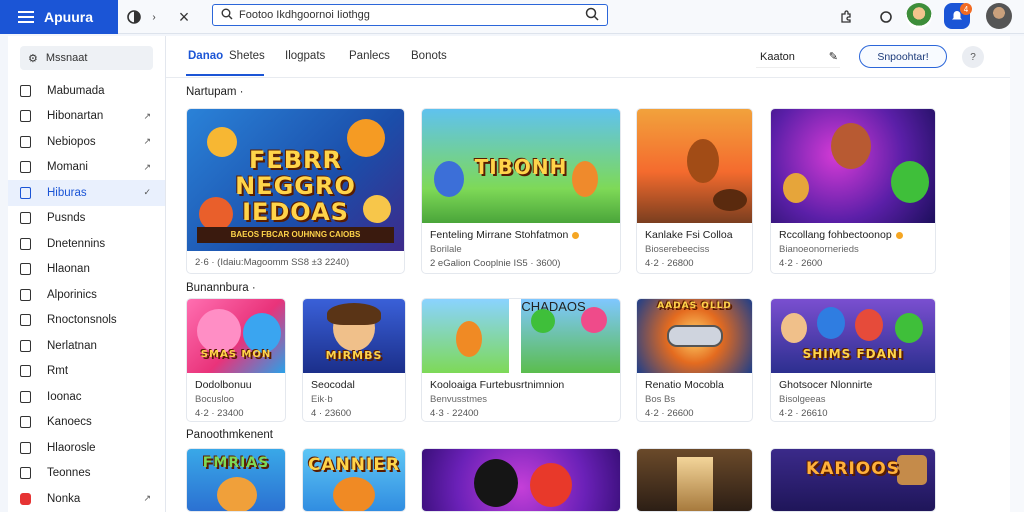 The height and width of the screenshot is (512, 1024). I want to click on help-icon: ?, so click(973, 57).